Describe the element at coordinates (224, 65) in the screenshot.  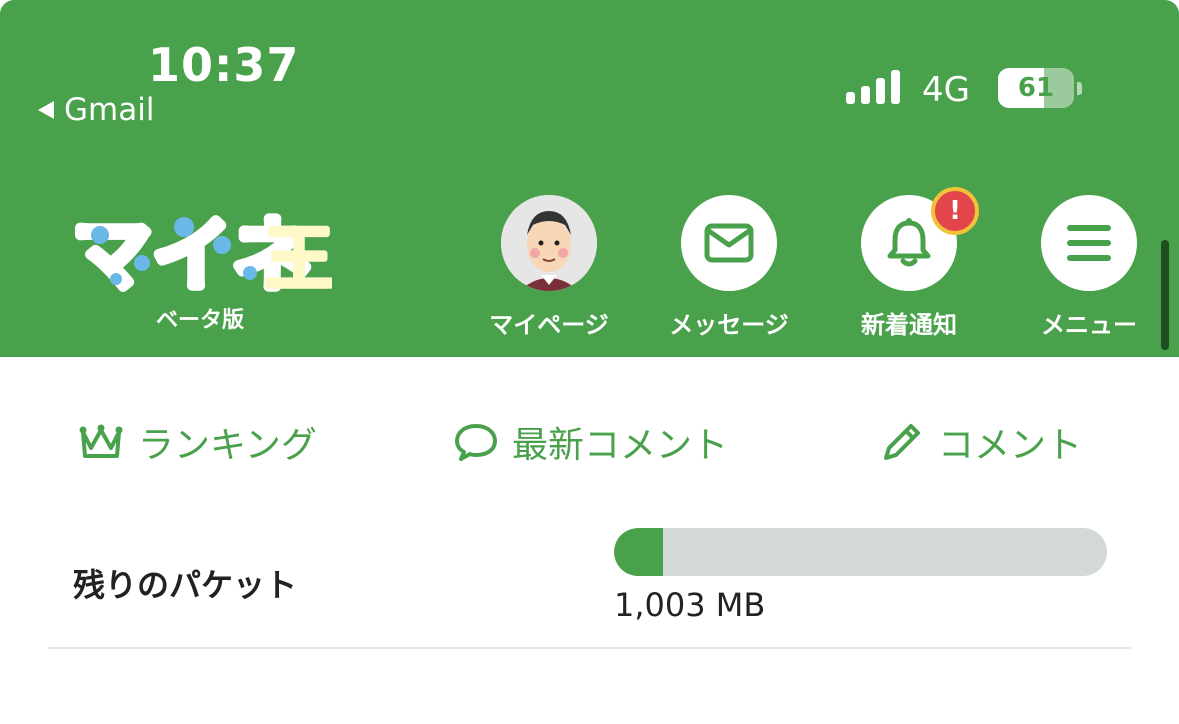
I see `status-time: 10:37` at that location.